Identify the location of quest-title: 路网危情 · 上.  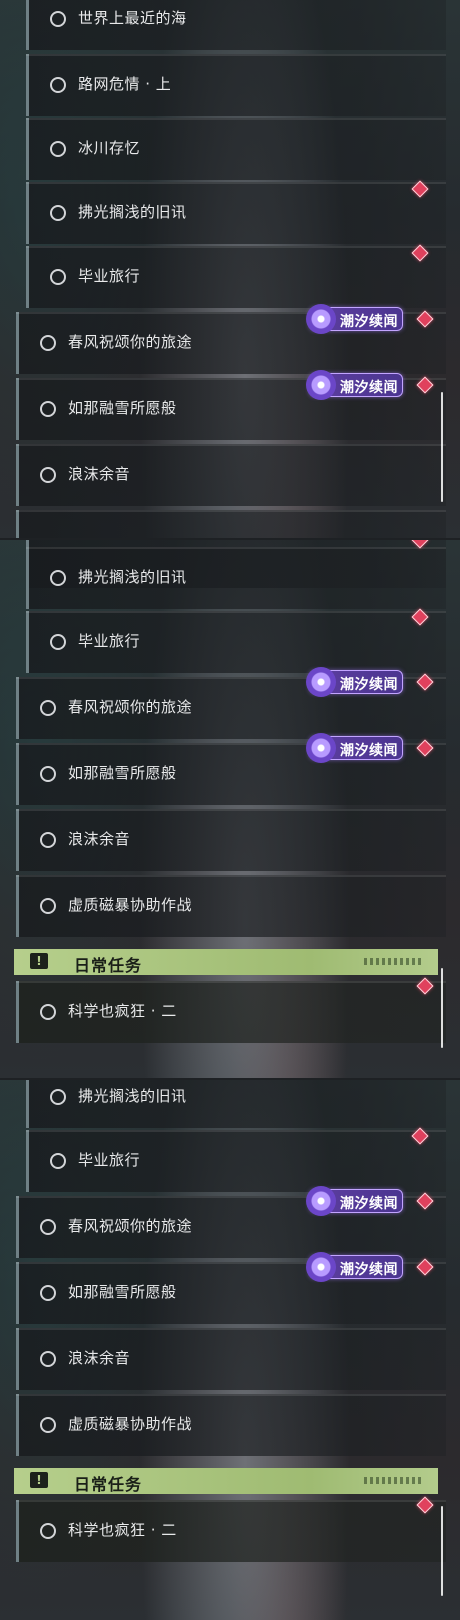
(125, 84).